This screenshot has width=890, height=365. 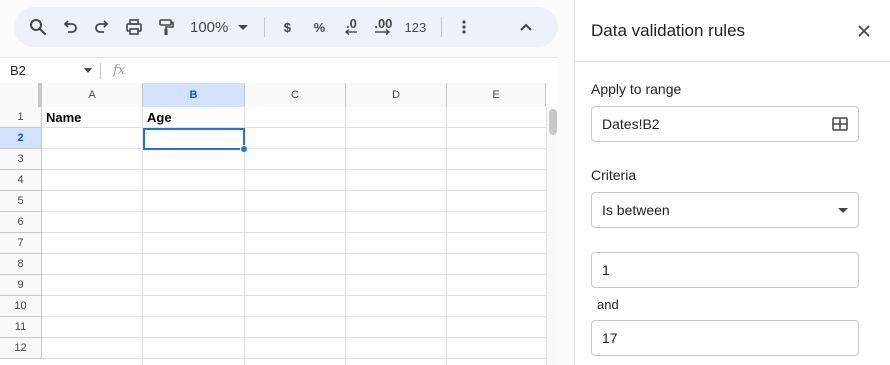 I want to click on arrow-right-icon, so click(x=383, y=32).